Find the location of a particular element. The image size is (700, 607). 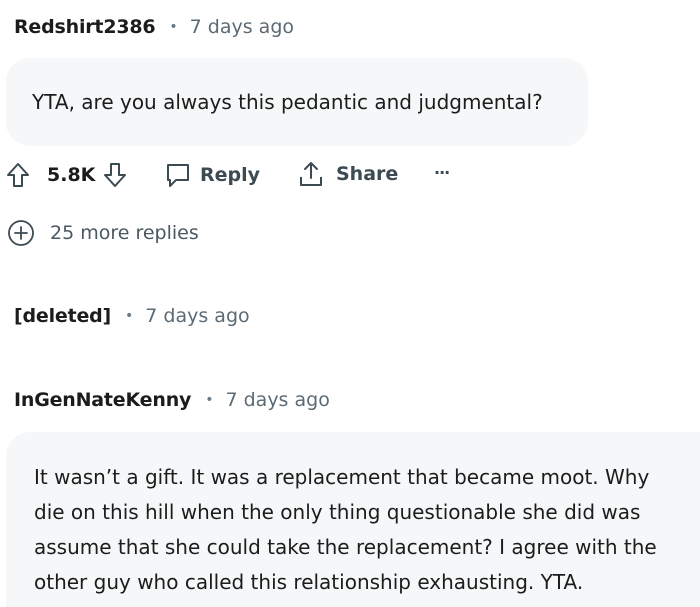

downvote-button is located at coordinates (115, 175).